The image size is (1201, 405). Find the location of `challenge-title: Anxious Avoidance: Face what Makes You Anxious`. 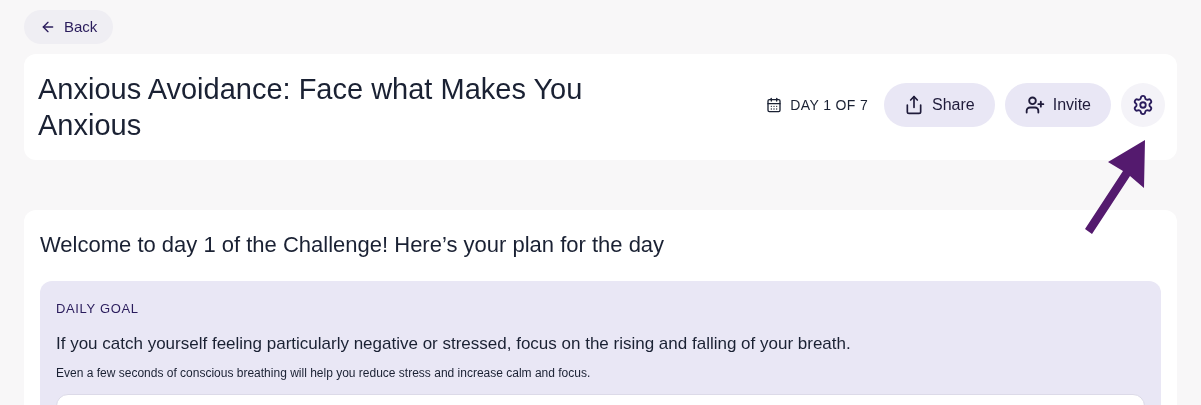

challenge-title: Anxious Avoidance: Face what Makes You Anxious is located at coordinates (311, 107).